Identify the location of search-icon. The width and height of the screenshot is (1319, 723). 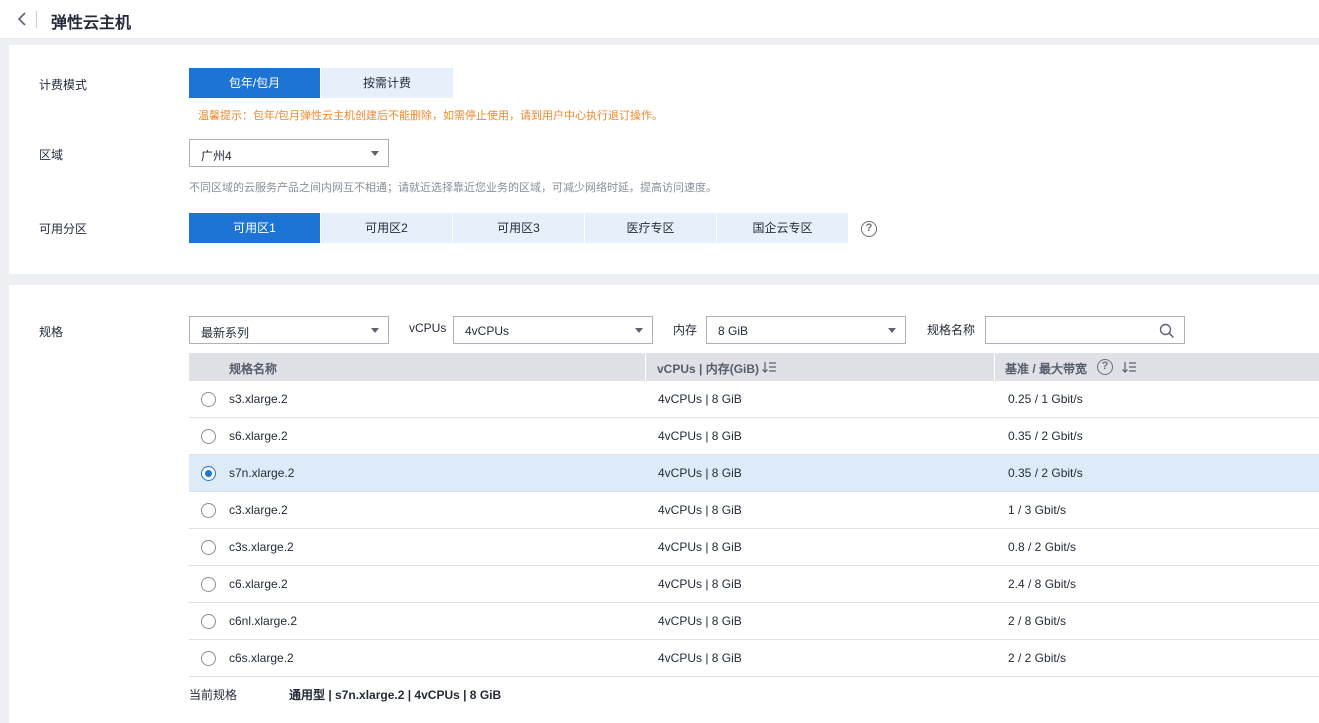
(1167, 332).